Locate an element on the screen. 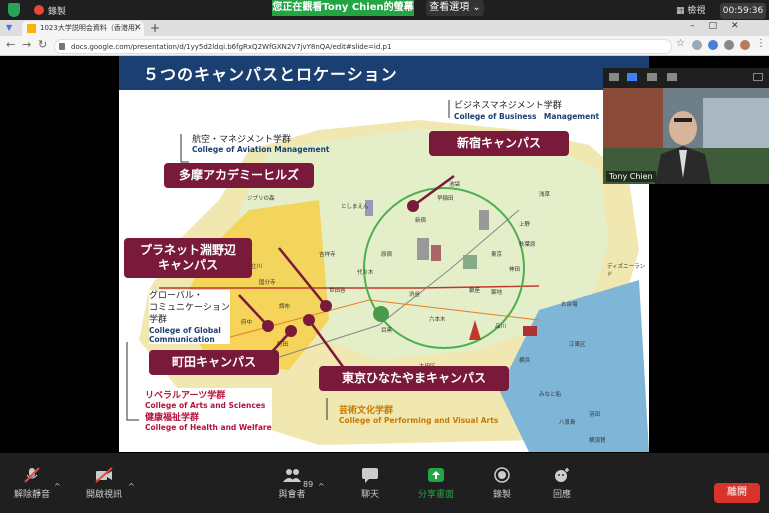  map-place-label: 築地 is located at coordinates (497, 293).